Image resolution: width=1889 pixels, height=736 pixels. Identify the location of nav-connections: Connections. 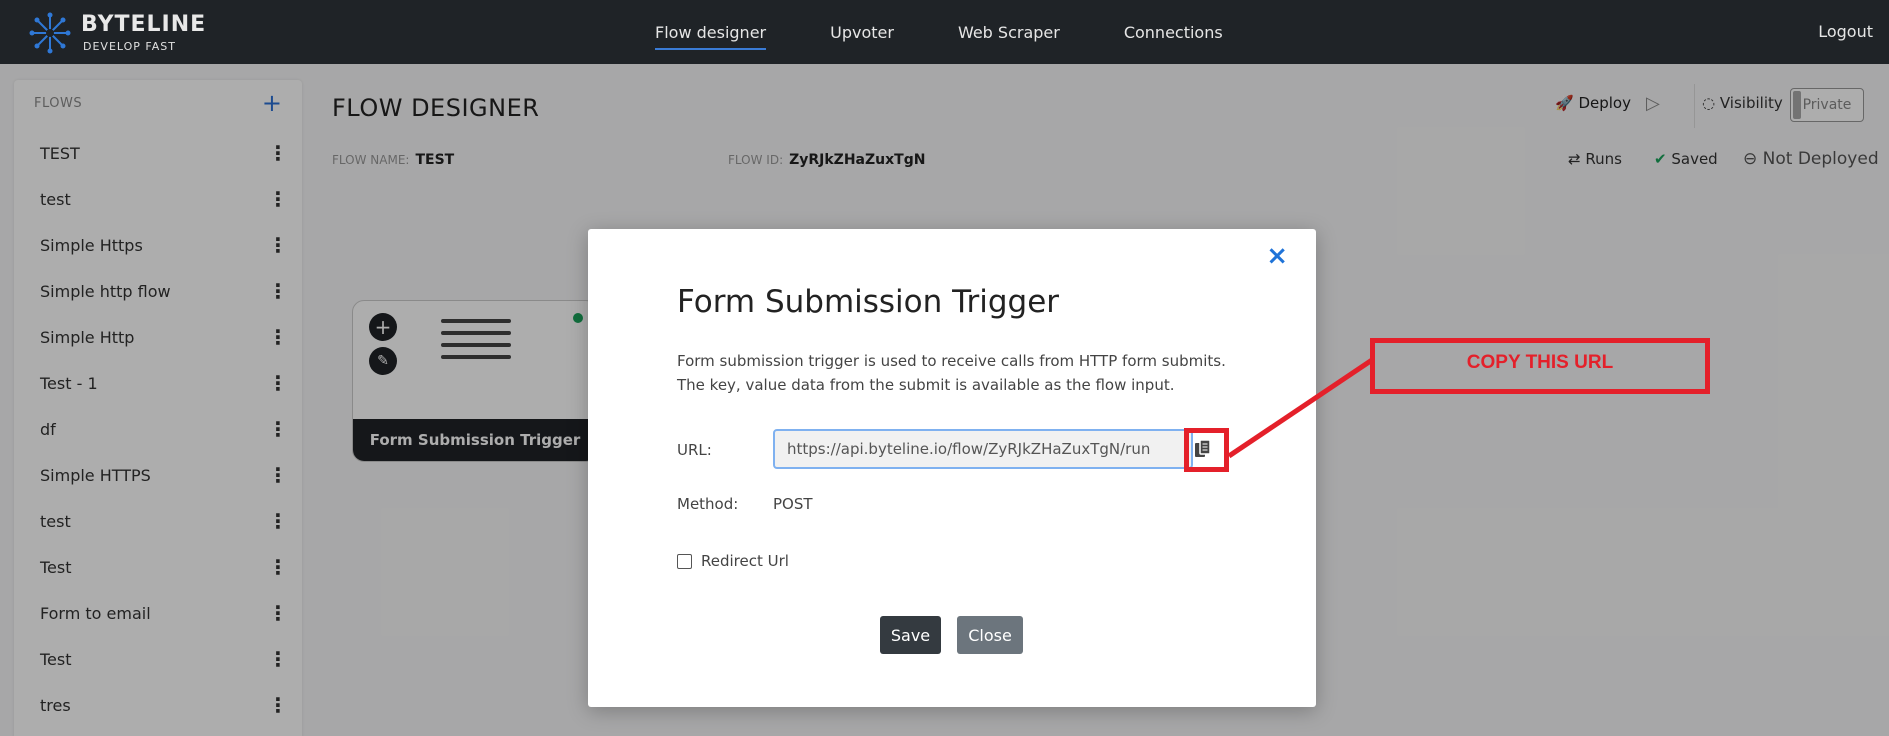
(1173, 32).